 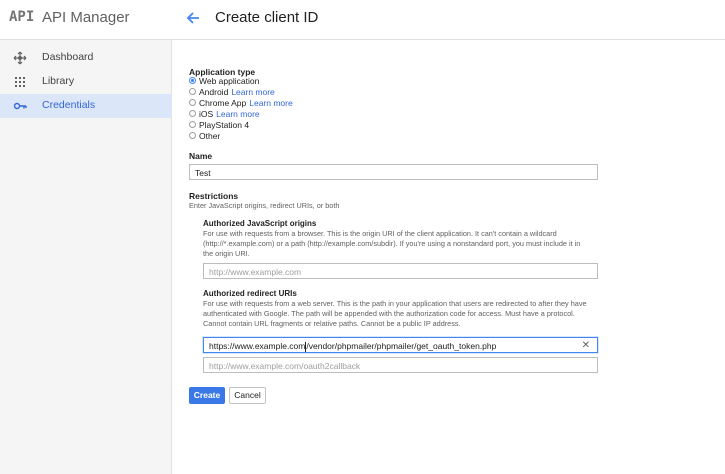 I want to click on radio-web-application: Web application, so click(x=224, y=81).